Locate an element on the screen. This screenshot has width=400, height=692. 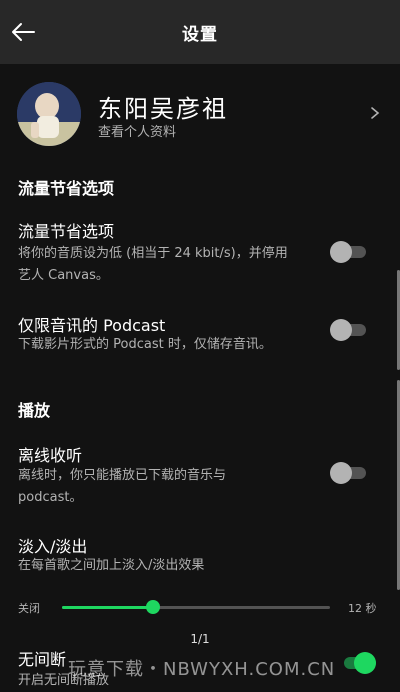
setting-desc: 离线时，你只能播放已下载的音乐与 podcast。 is located at coordinates (122, 486).